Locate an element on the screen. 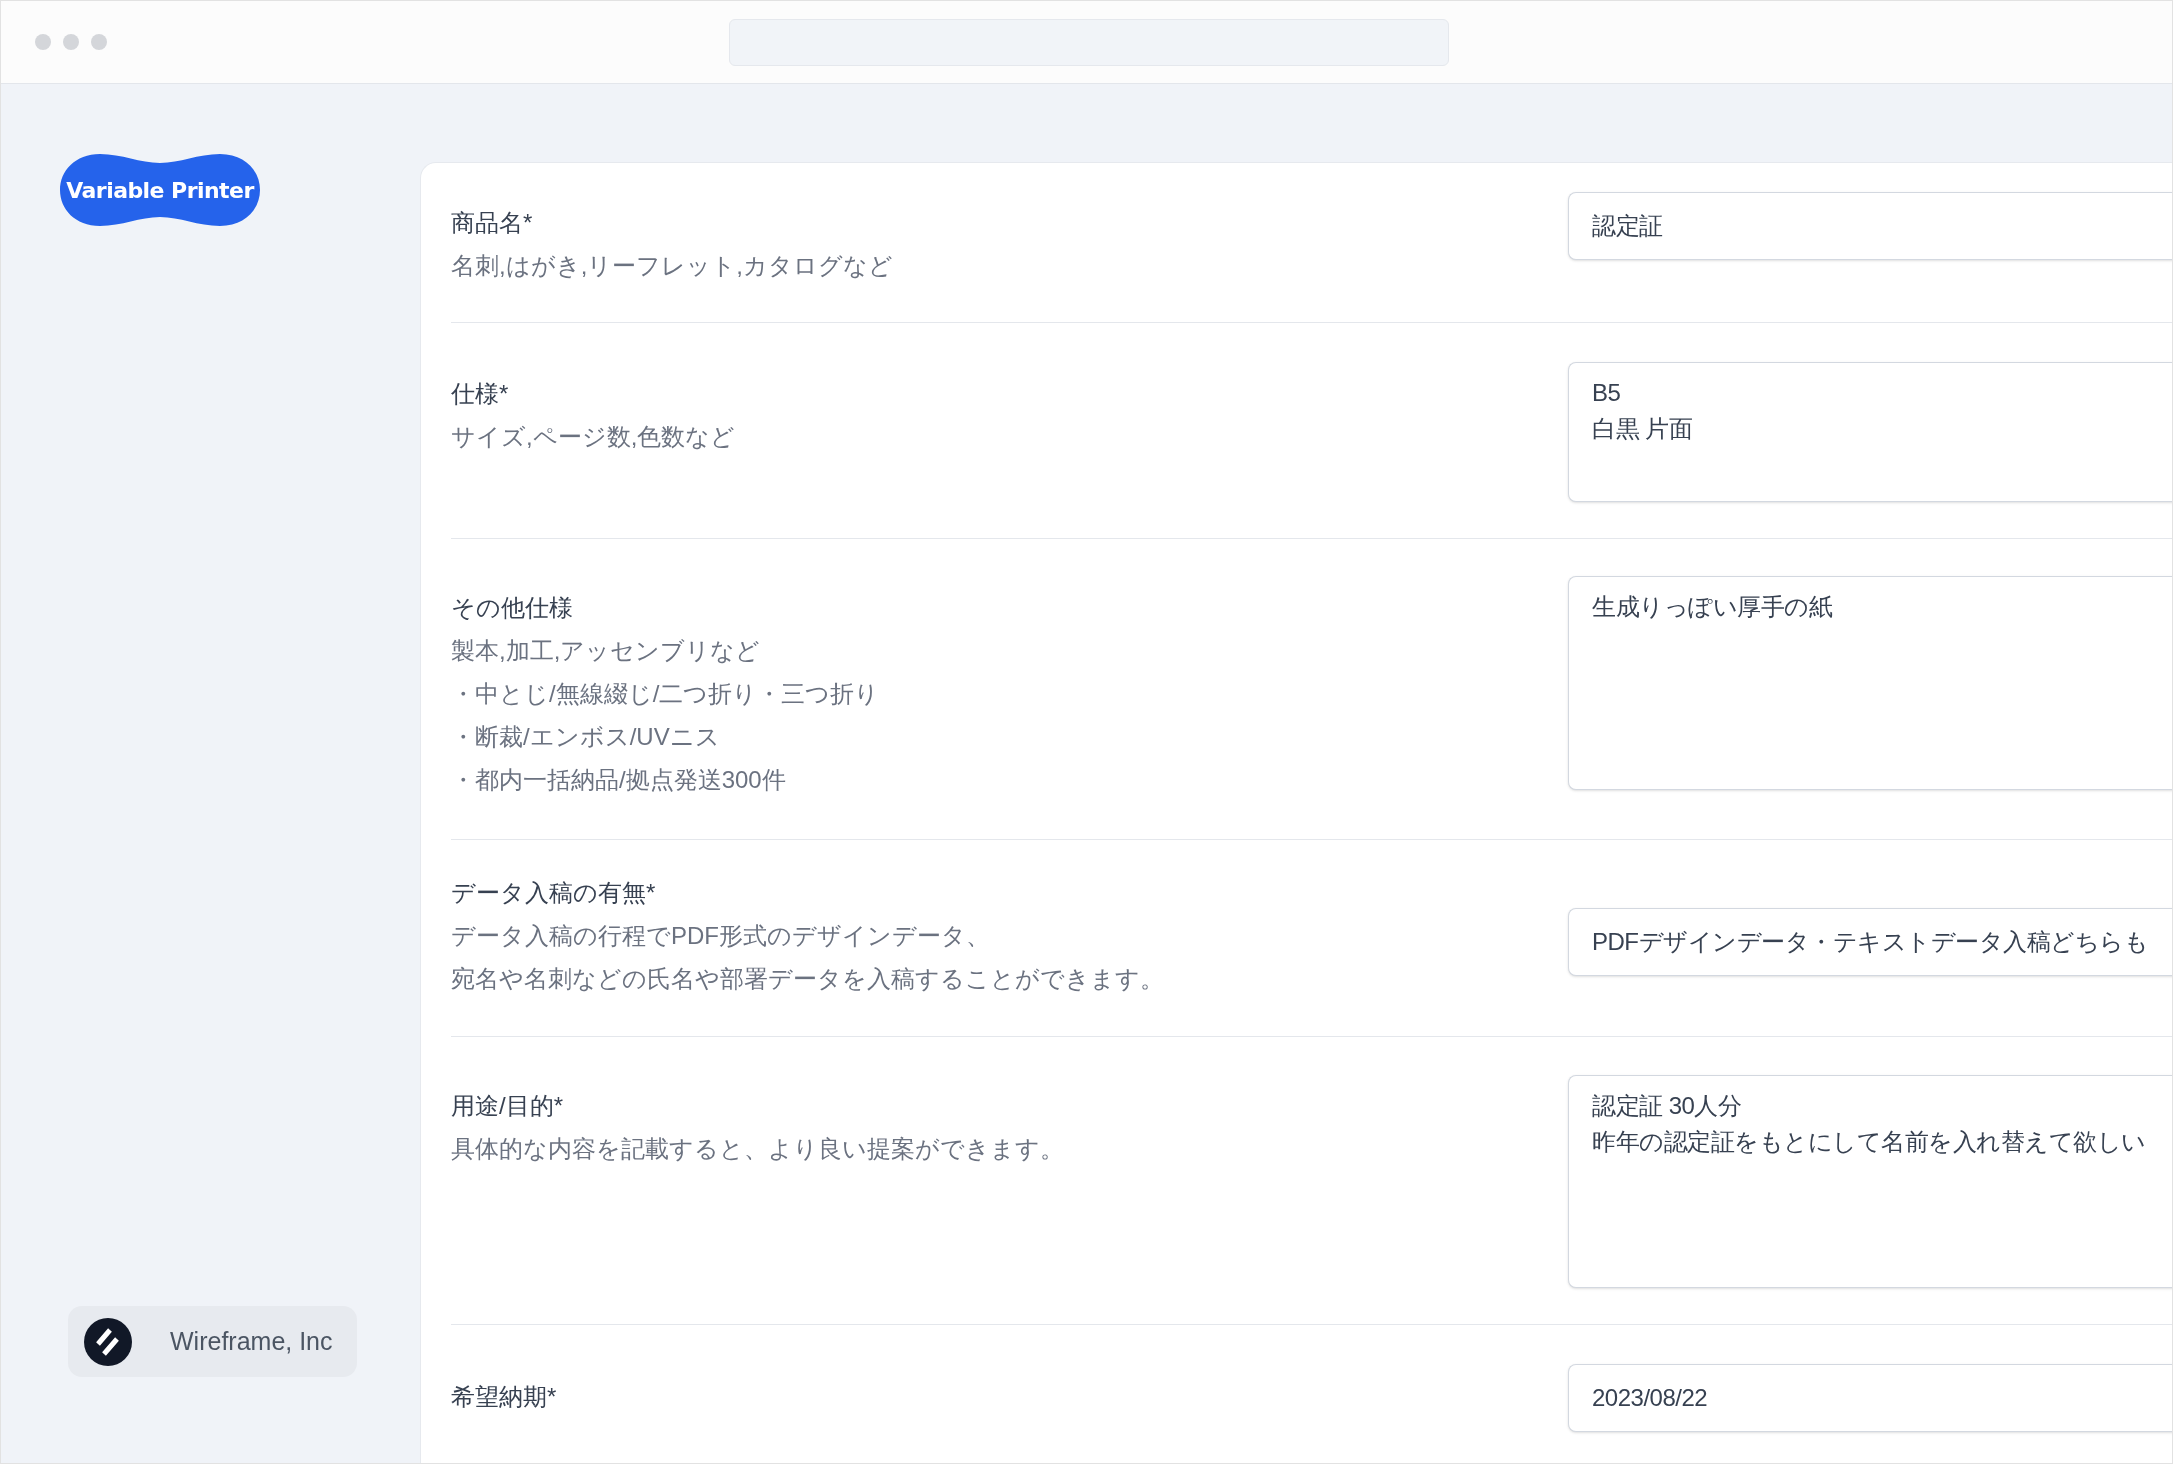 This screenshot has height=1464, width=2173. field-hint: 具体的な内容を記載すると、より良い提案ができます。 is located at coordinates (757, 1149).